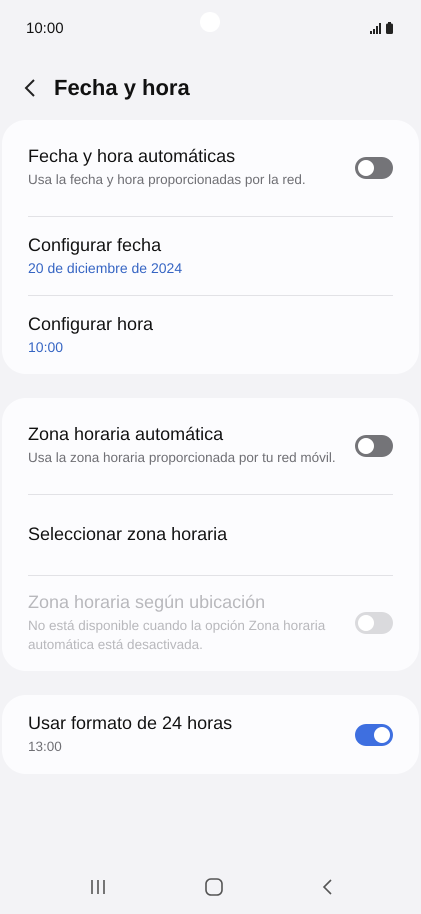  I want to click on setting-description: Usa la zona horaria proporcionada por tu red móvil., so click(182, 458).